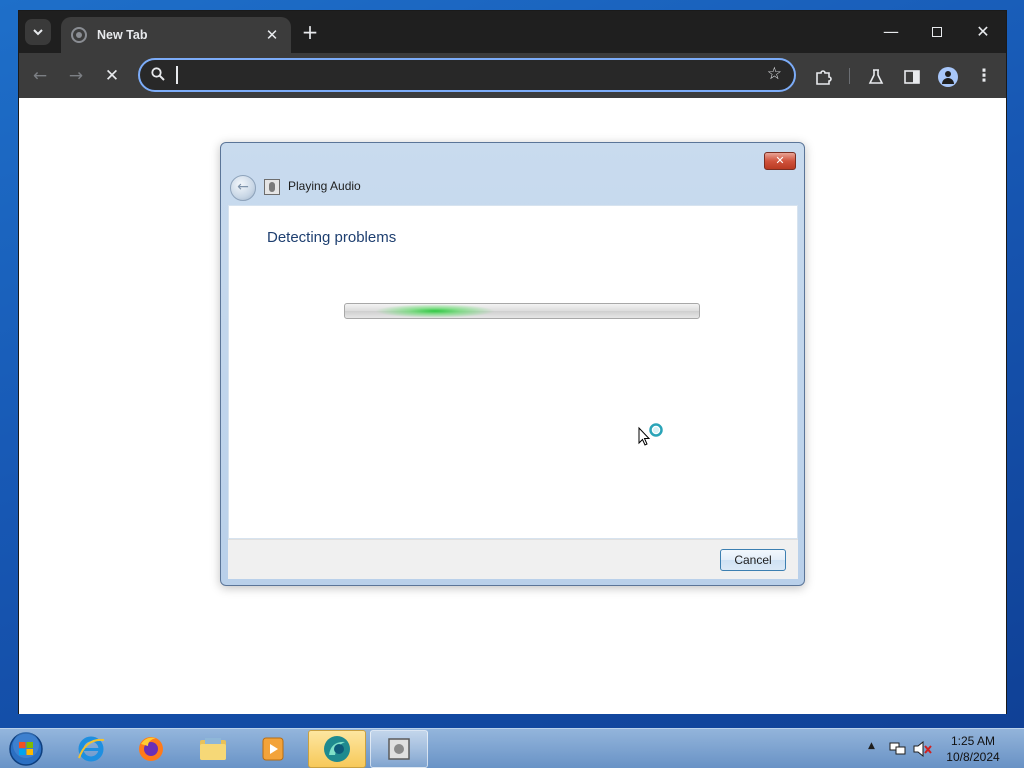 Image resolution: width=1024 pixels, height=768 pixels. I want to click on address-input, so click(468, 75).